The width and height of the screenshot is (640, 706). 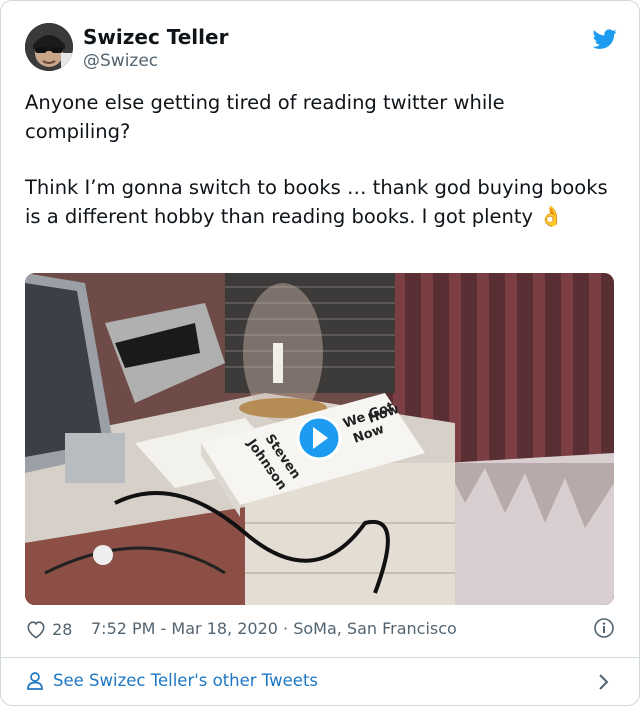 I want to click on avatar, so click(x=49, y=47).